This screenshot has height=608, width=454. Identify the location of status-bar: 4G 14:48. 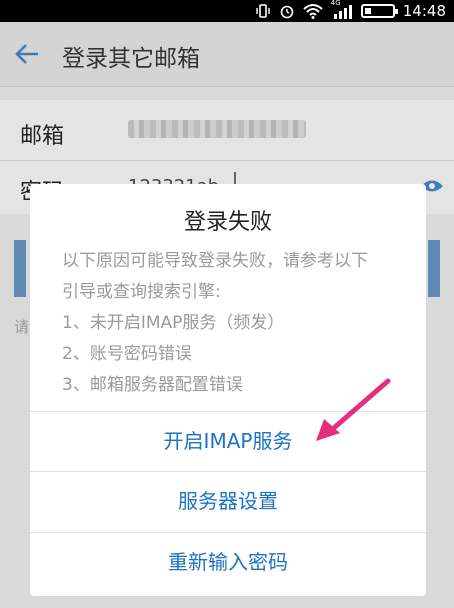
(227, 11).